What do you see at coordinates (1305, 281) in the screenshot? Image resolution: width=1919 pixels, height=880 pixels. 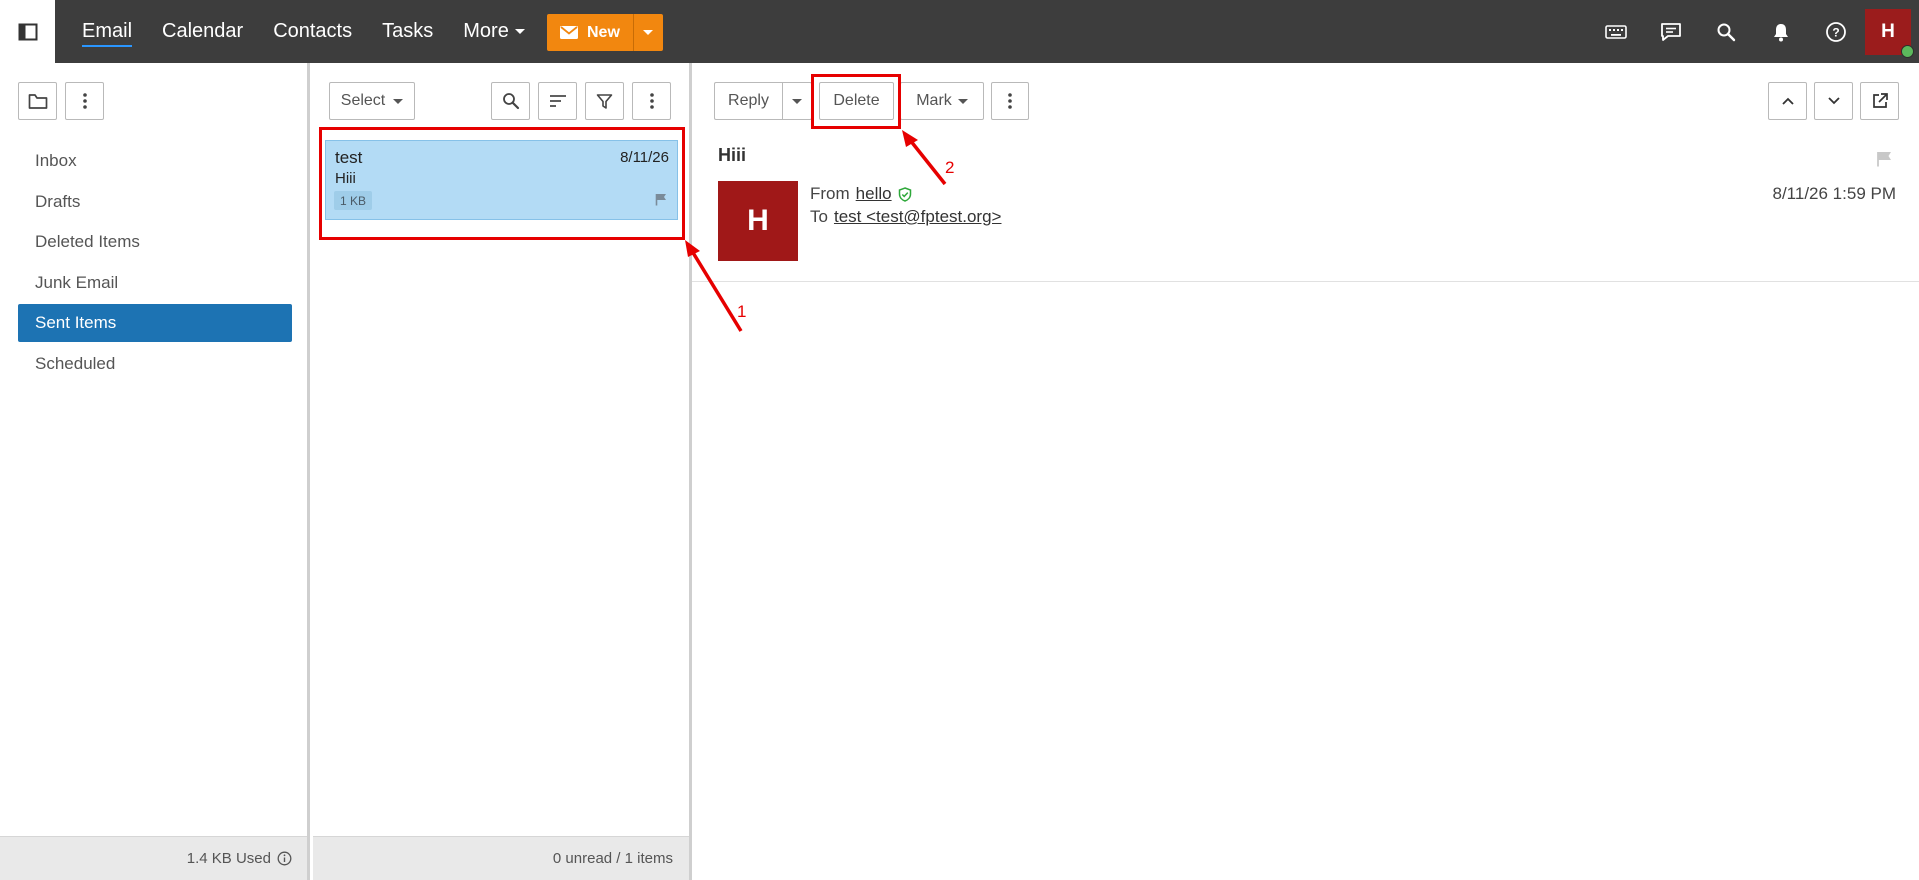 I see `header-divider` at bounding box center [1305, 281].